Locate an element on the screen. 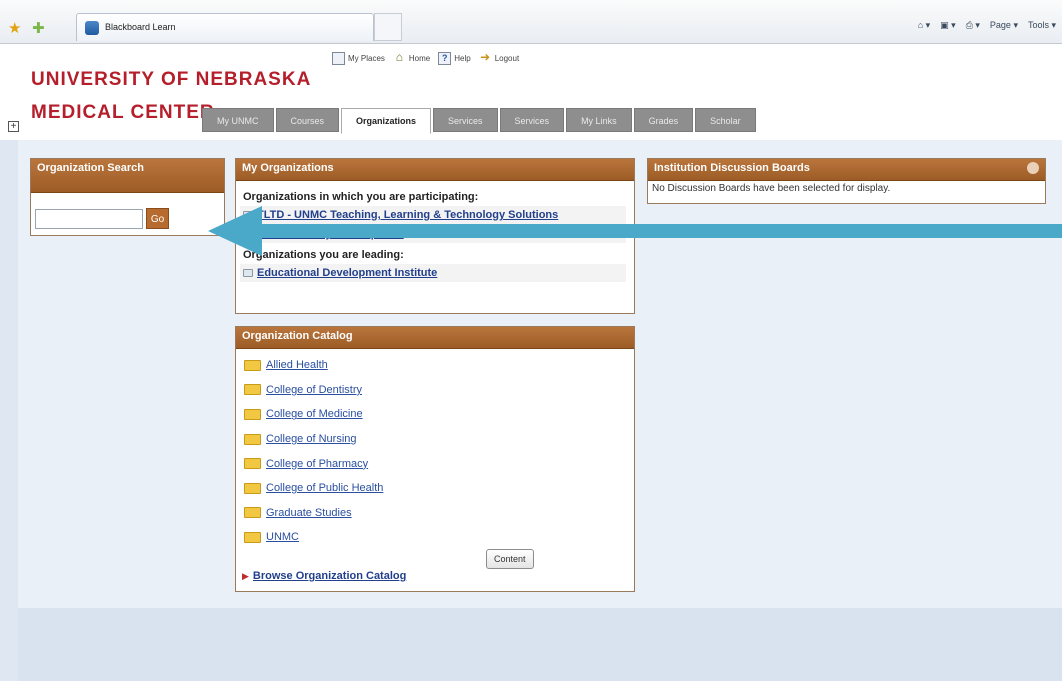 The image size is (1062, 681). catalog-link: College of Pharmacy is located at coordinates (317, 464).